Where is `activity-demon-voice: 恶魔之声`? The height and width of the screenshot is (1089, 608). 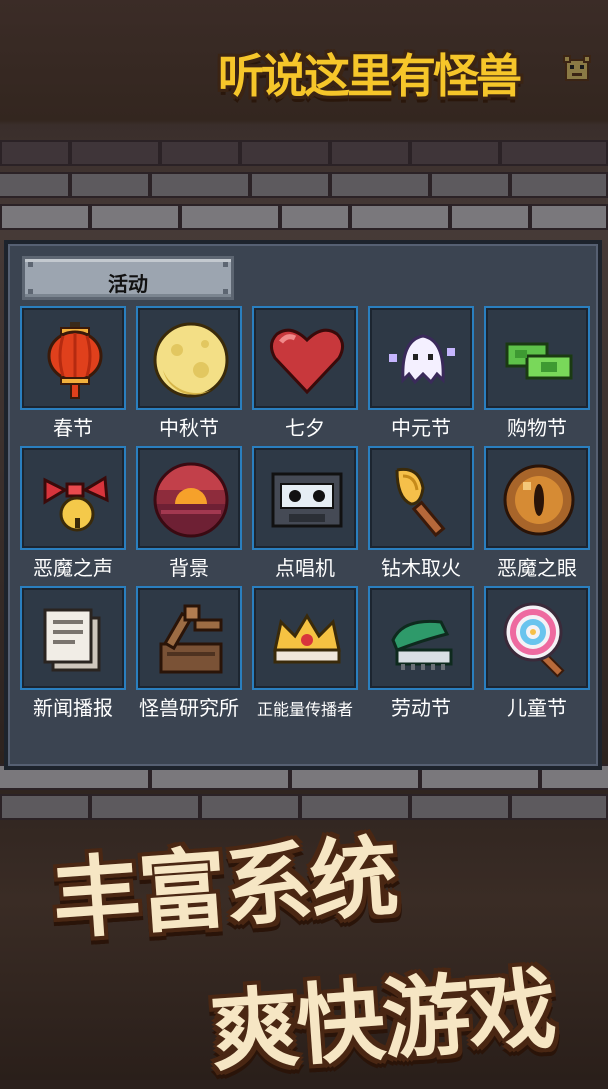
activity-demon-voice: 恶魔之声 is located at coordinates (73, 513).